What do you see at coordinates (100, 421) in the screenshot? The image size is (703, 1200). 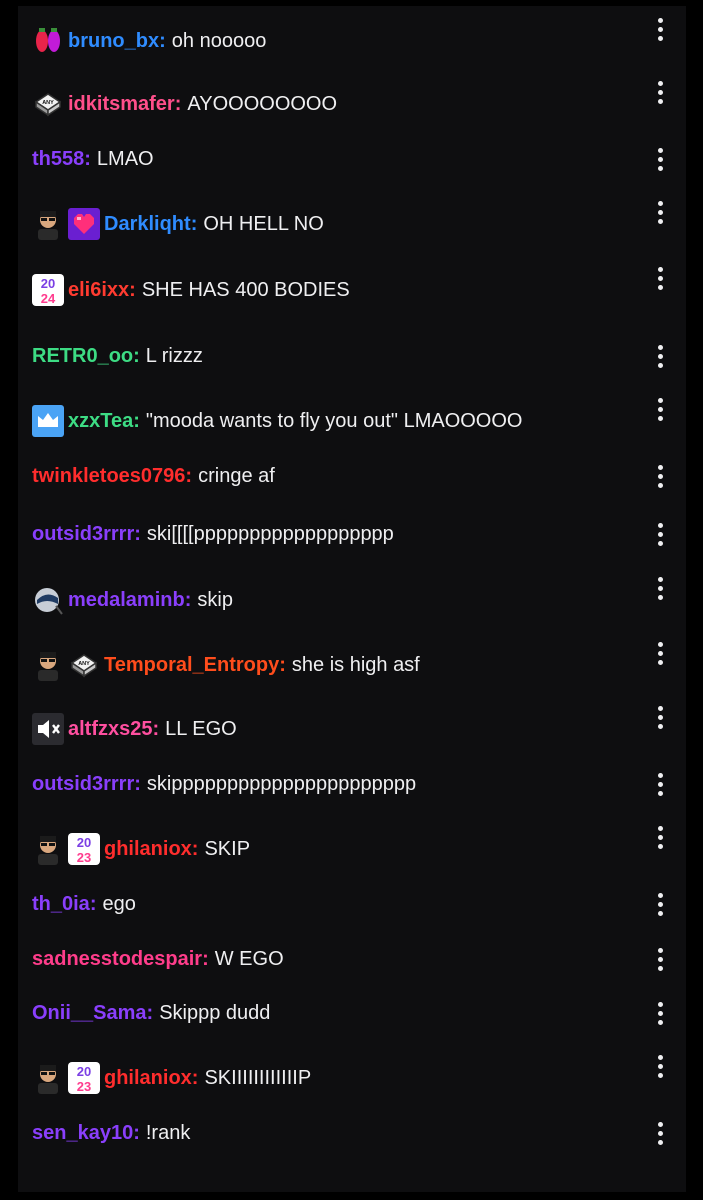 I see `username: xzxTea` at bounding box center [100, 421].